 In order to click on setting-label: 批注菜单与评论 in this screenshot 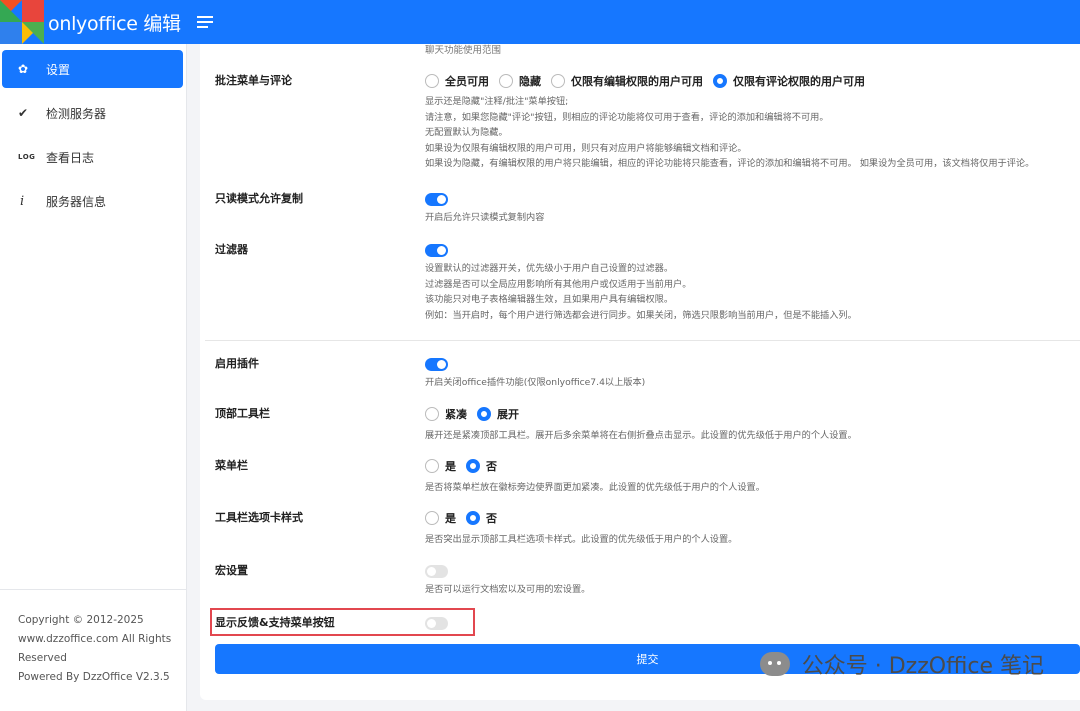, I will do `click(253, 80)`.